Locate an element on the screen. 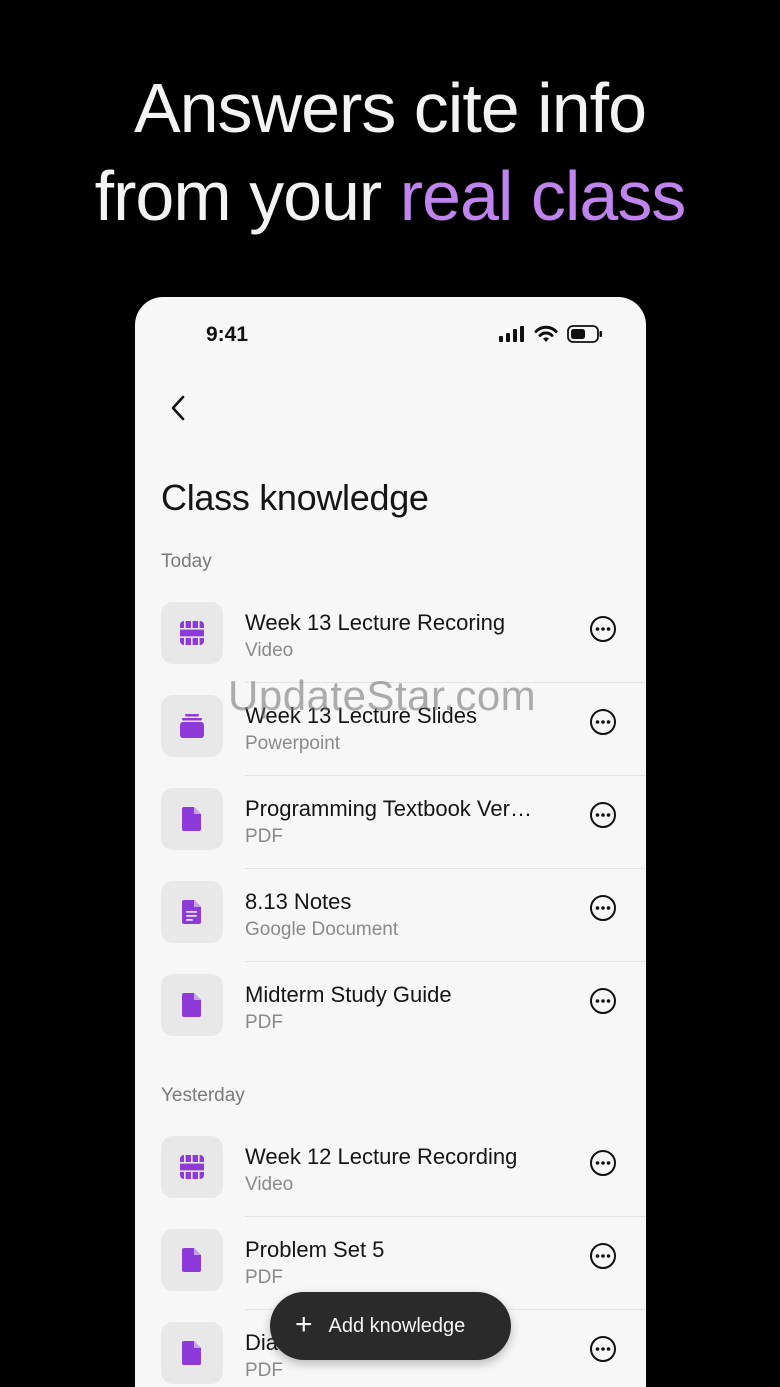 The height and width of the screenshot is (1387, 780). list-item: Midterm Study Guide PDF is located at coordinates (390, 1008).